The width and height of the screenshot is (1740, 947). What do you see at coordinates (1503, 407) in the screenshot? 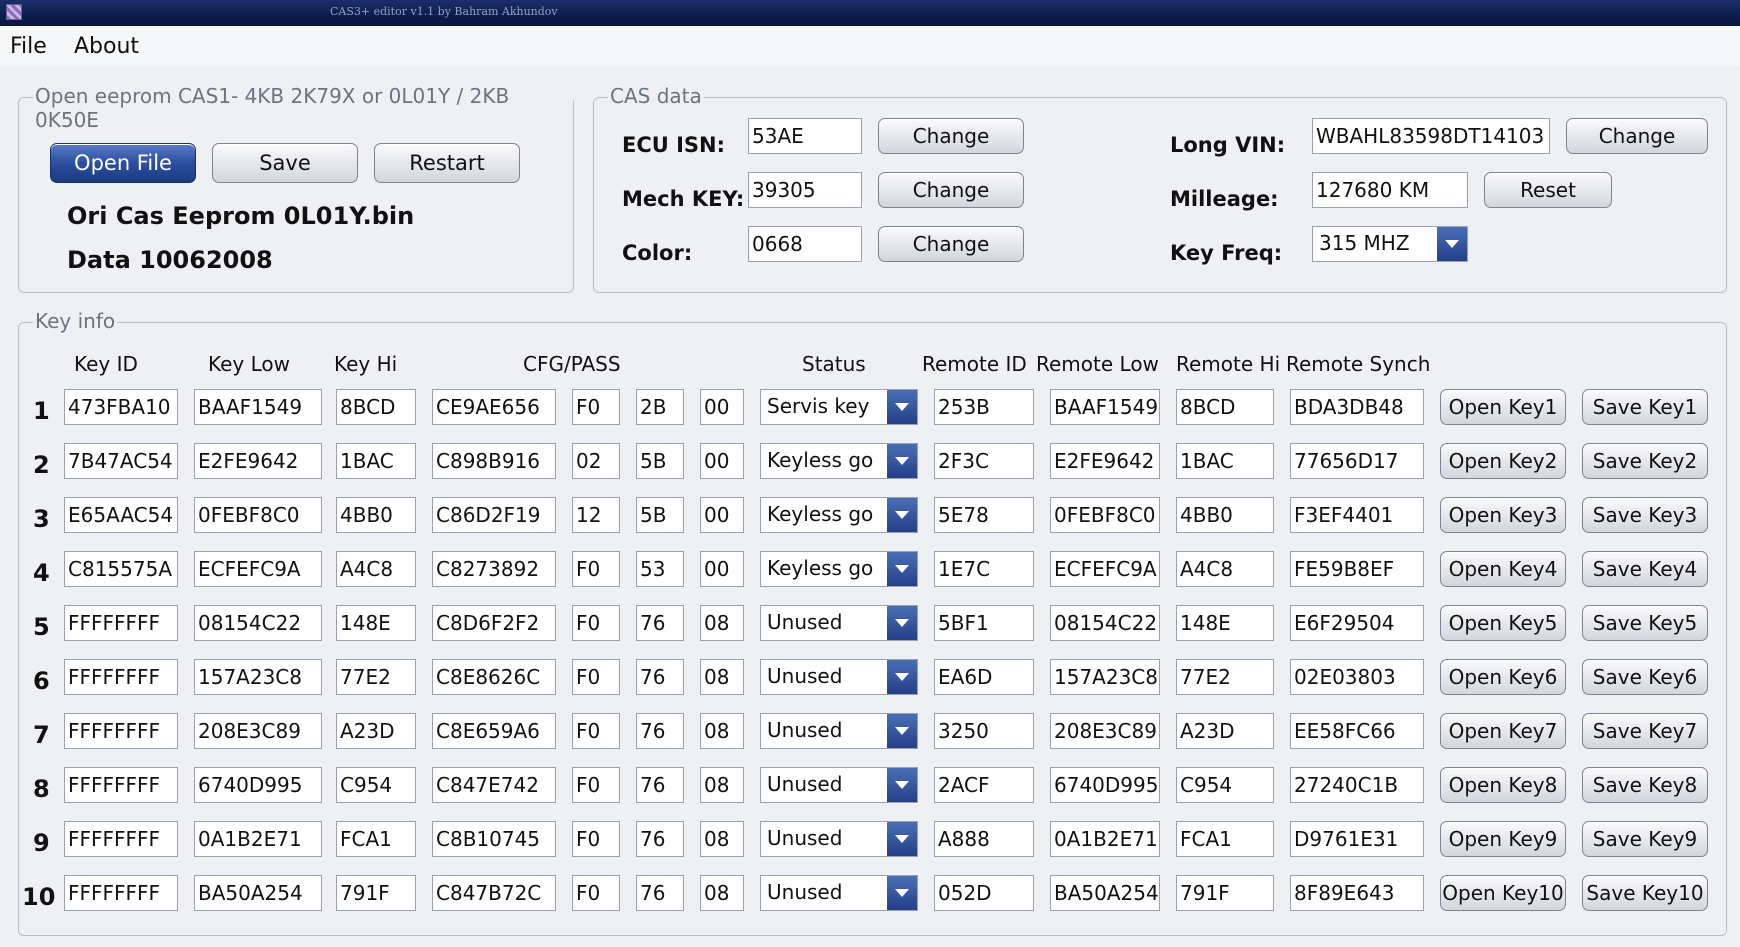
I see `open-key-button: Open Key1` at bounding box center [1503, 407].